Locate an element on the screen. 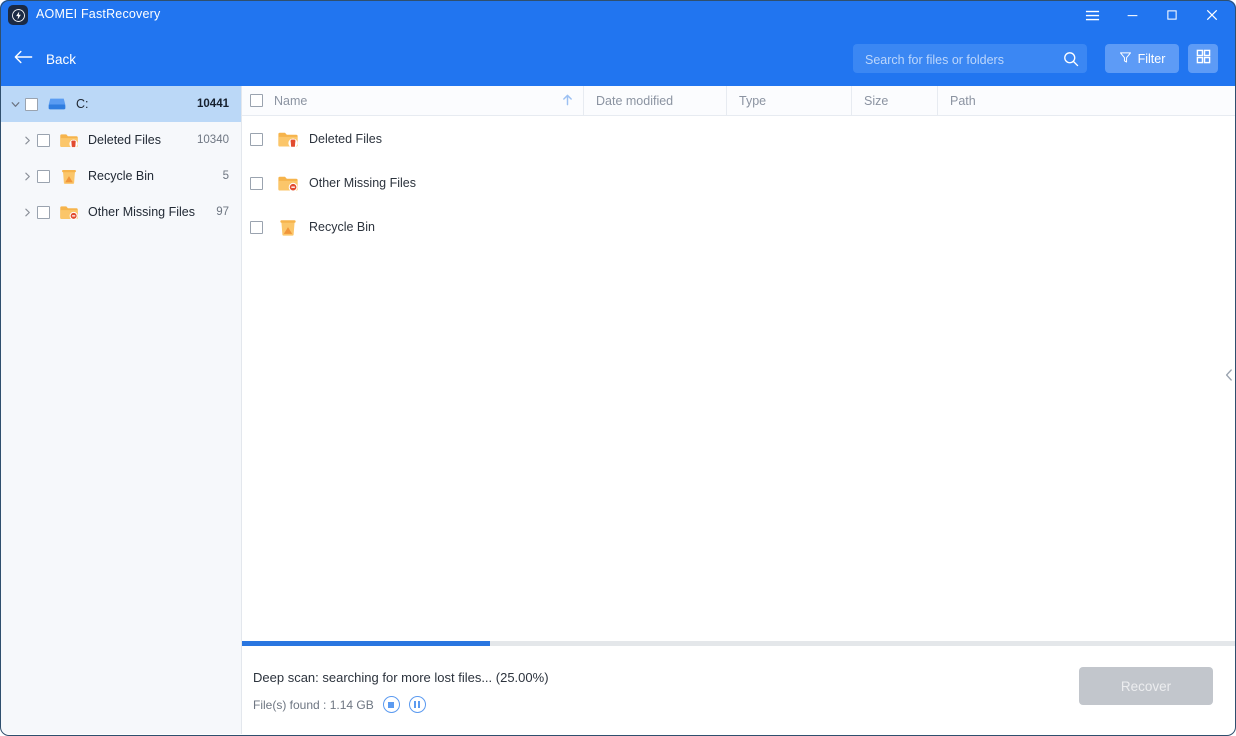 The image size is (1236, 736). search-icon is located at coordinates (1071, 59).